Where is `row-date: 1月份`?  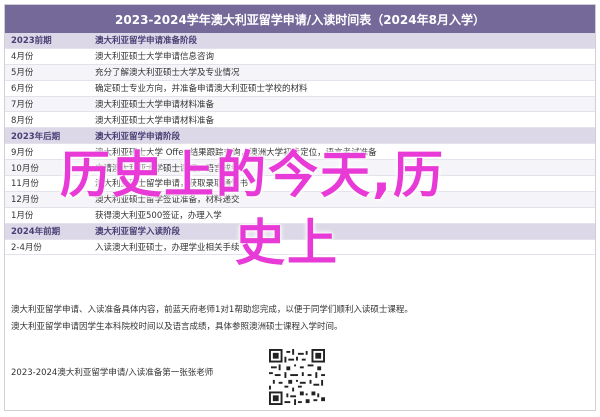
row-date: 1月份 is located at coordinates (22, 216).